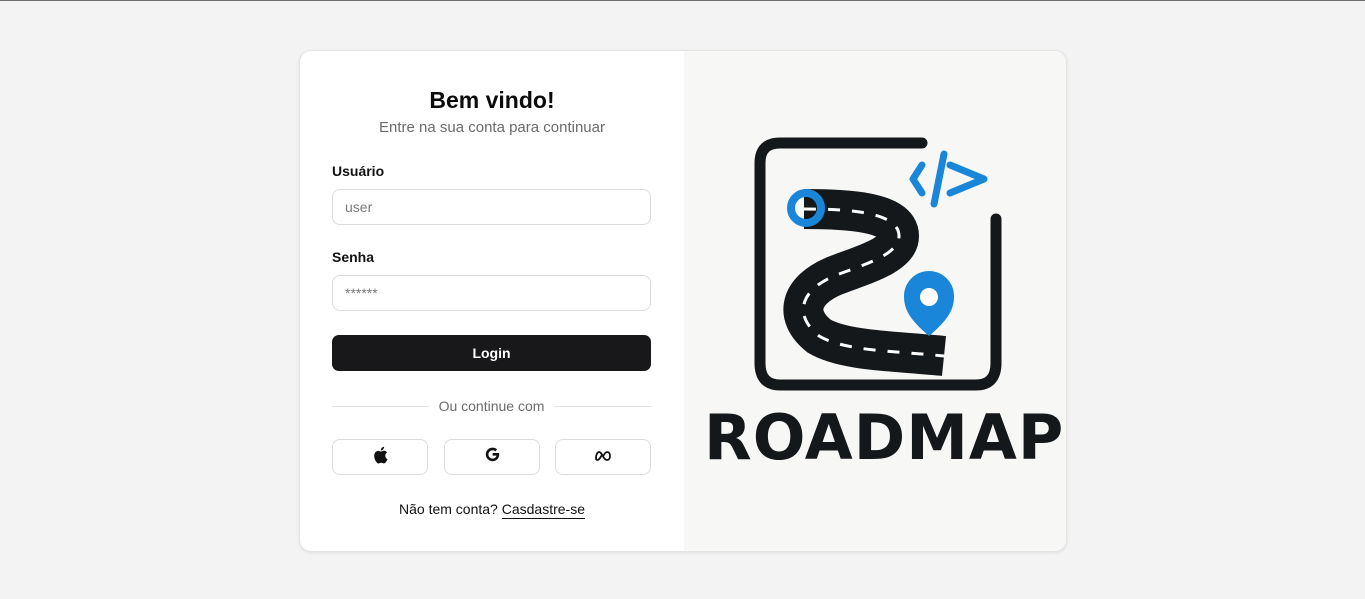 This screenshot has height=599, width=1365. What do you see at coordinates (448, 509) in the screenshot?
I see `signup-prompt-text: Não tem conta?` at bounding box center [448, 509].